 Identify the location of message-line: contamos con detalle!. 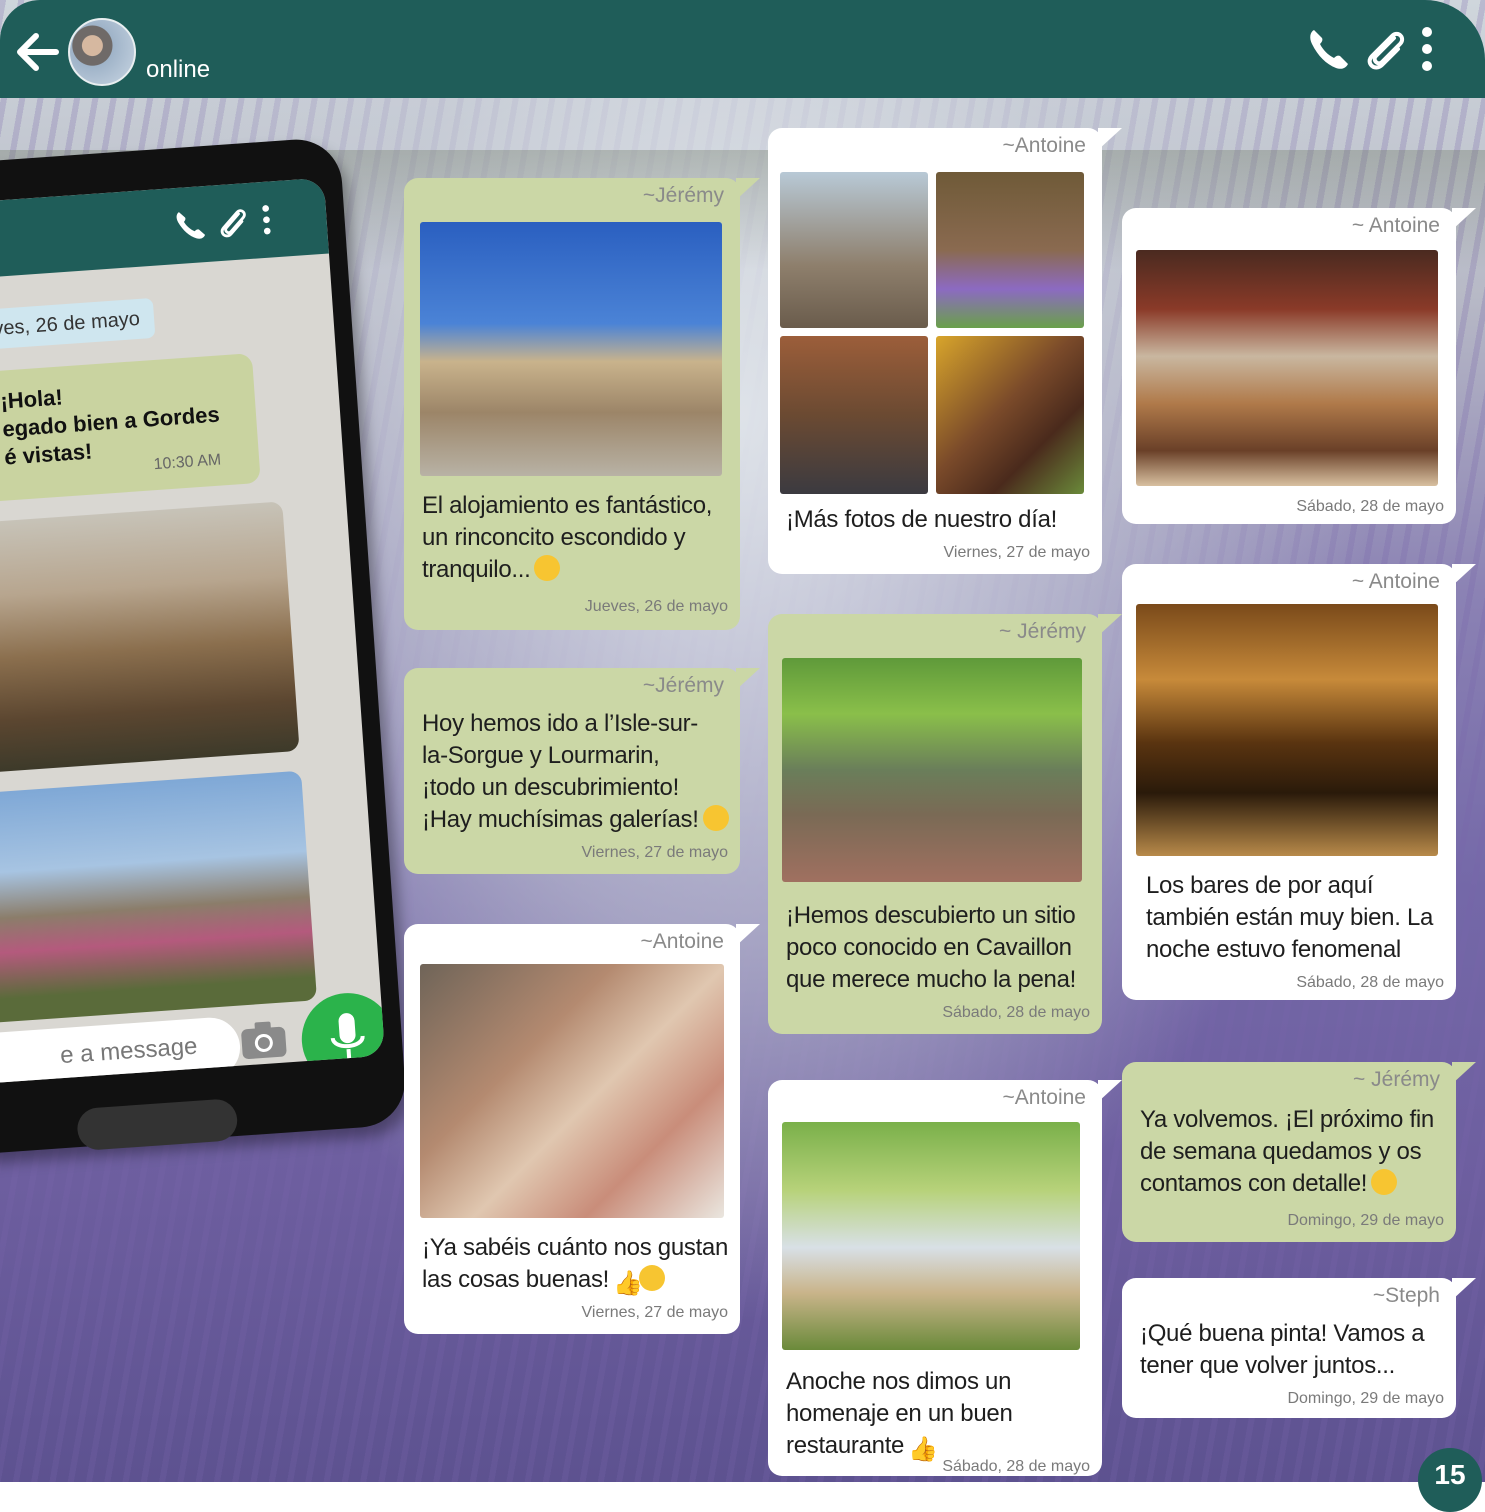
(1287, 1184).